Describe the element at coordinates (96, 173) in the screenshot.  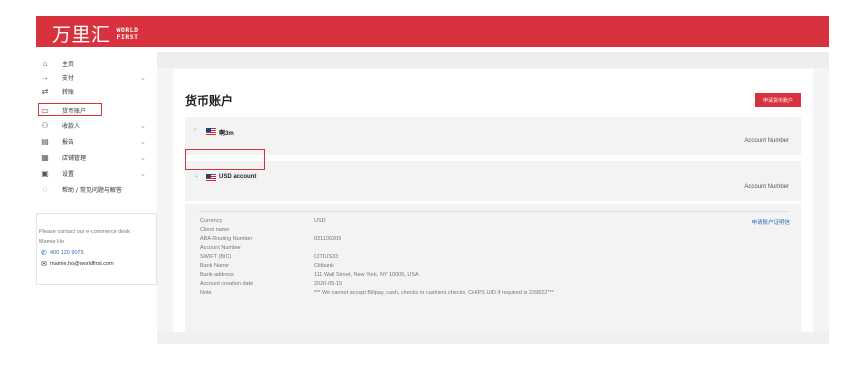
I see `sidebar-item-settings: ▣ 设置 ⌄` at that location.